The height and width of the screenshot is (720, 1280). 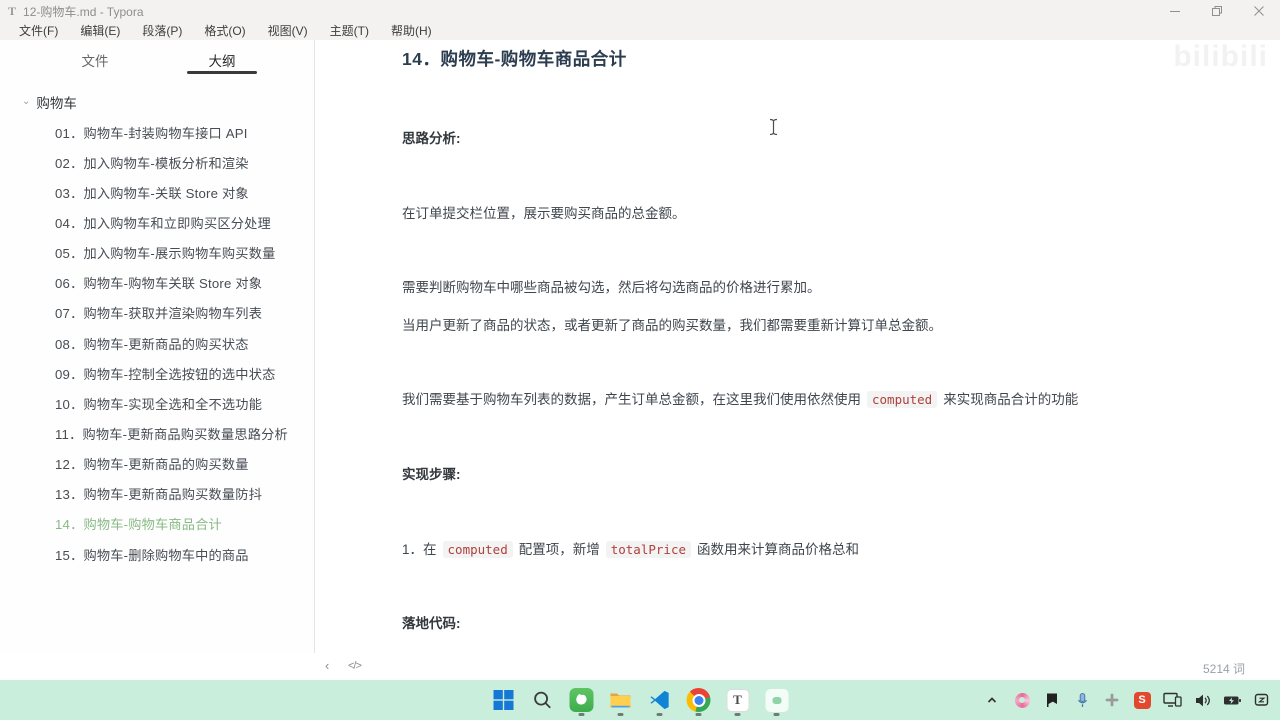 What do you see at coordinates (640, 31) in the screenshot?
I see `menu-bar: 文件(F) 编辑(E) 段落(P) 格式(O) 视图(V) 主题(T) 帮助(H)` at bounding box center [640, 31].